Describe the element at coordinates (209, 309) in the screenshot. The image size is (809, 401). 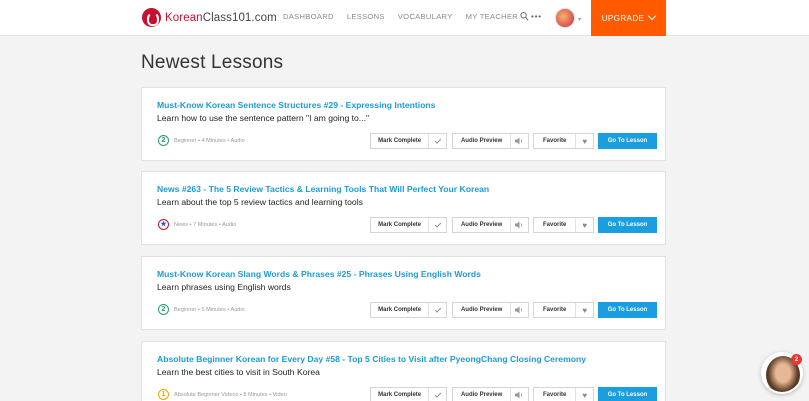
I see `lesson-meta-text: Beginner • 5 Minutes • Audio` at that location.